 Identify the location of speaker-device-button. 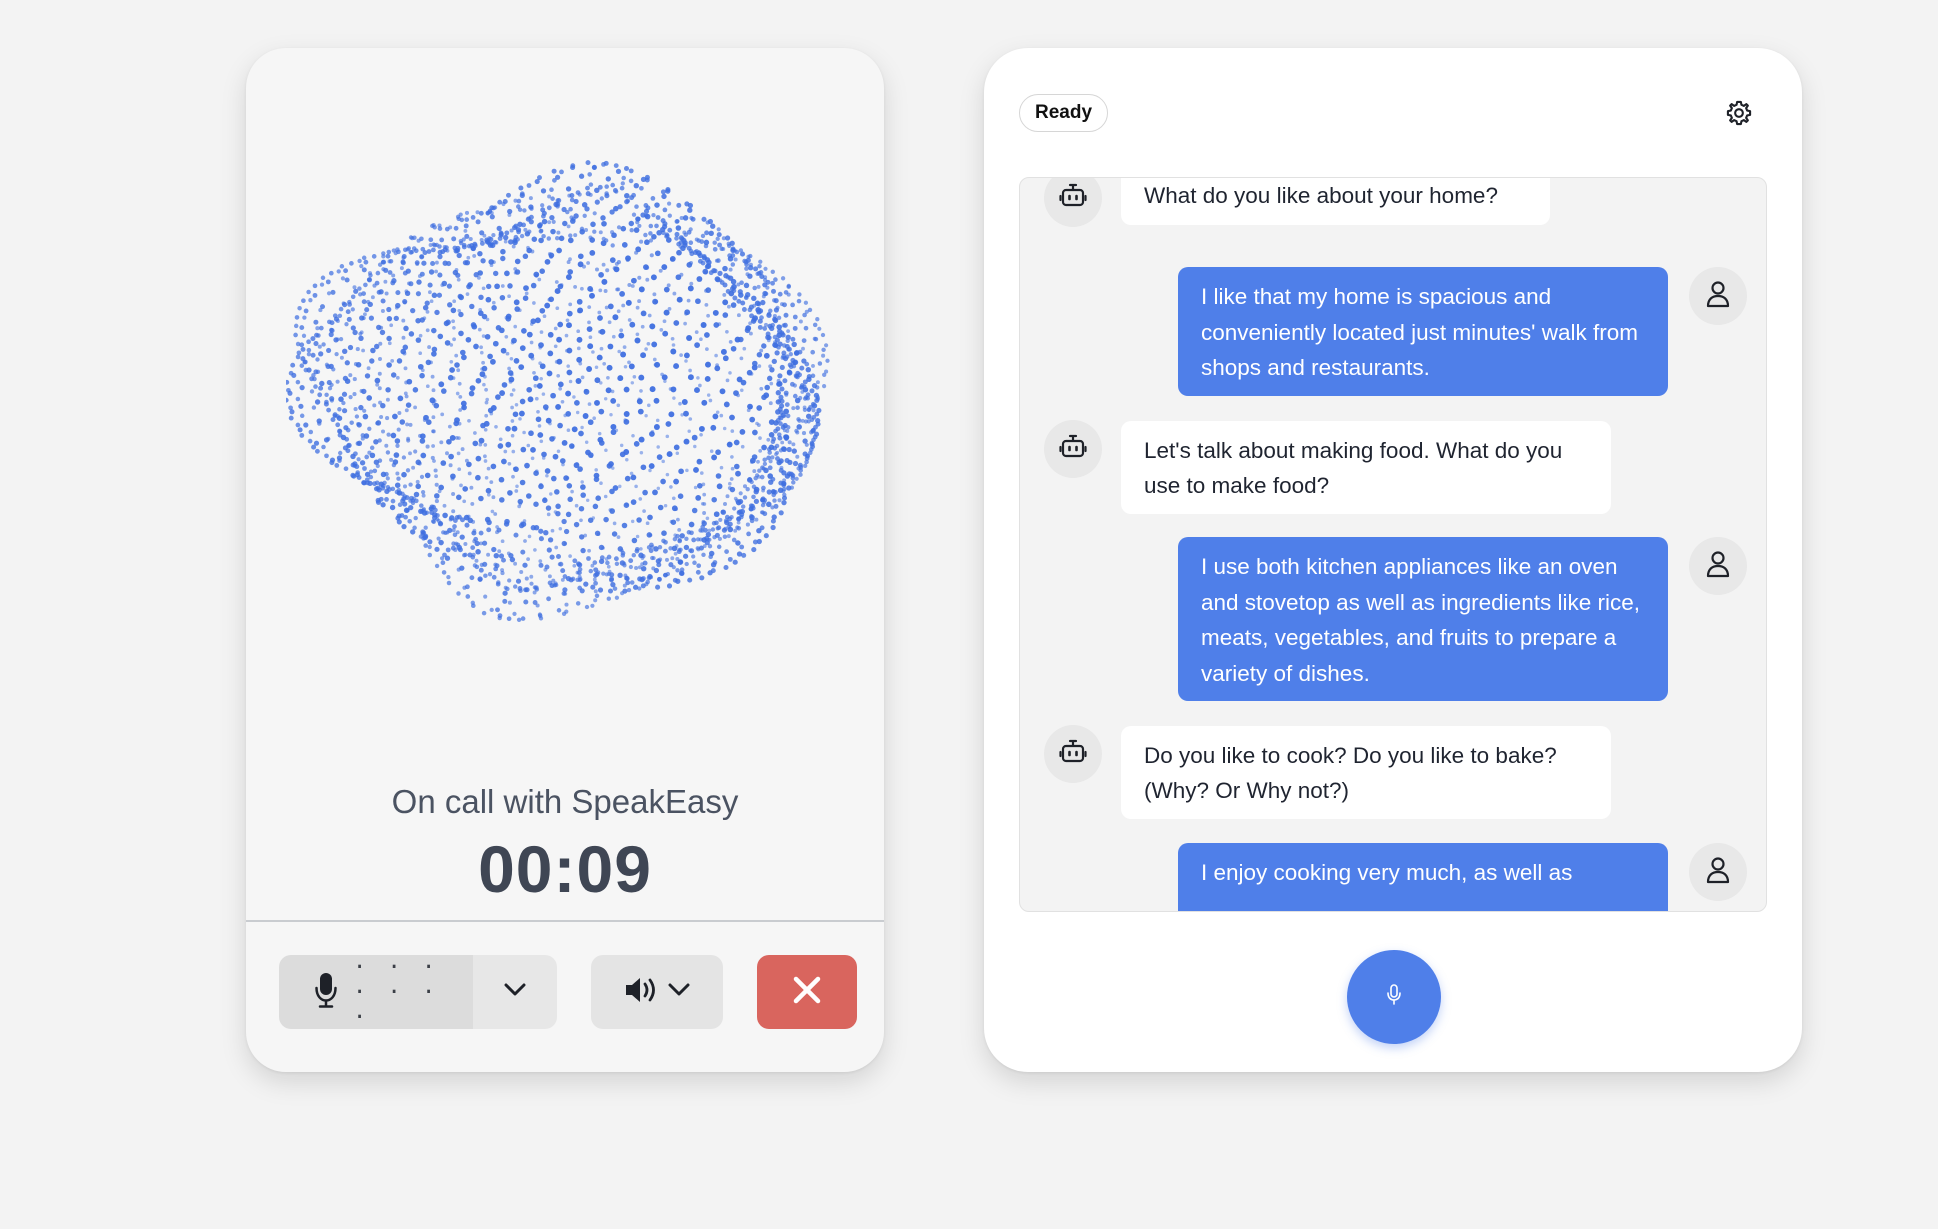
(657, 992).